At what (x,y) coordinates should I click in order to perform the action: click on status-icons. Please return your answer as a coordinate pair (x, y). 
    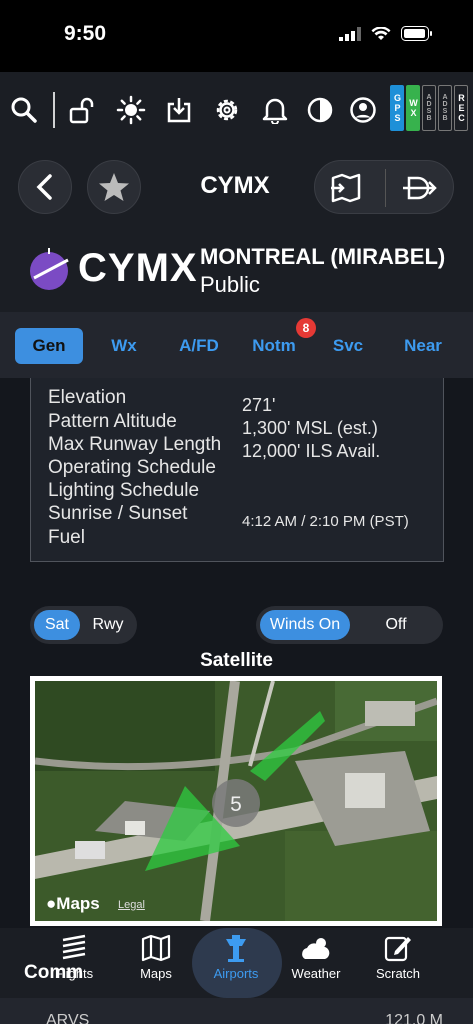
    Looking at the image, I should click on (386, 33).